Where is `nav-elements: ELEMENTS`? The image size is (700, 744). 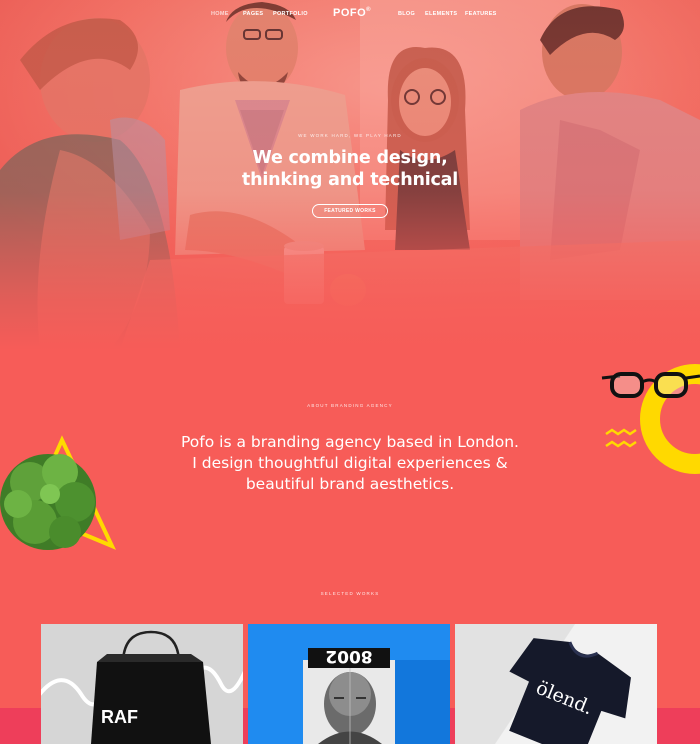 nav-elements: ELEMENTS is located at coordinates (441, 14).